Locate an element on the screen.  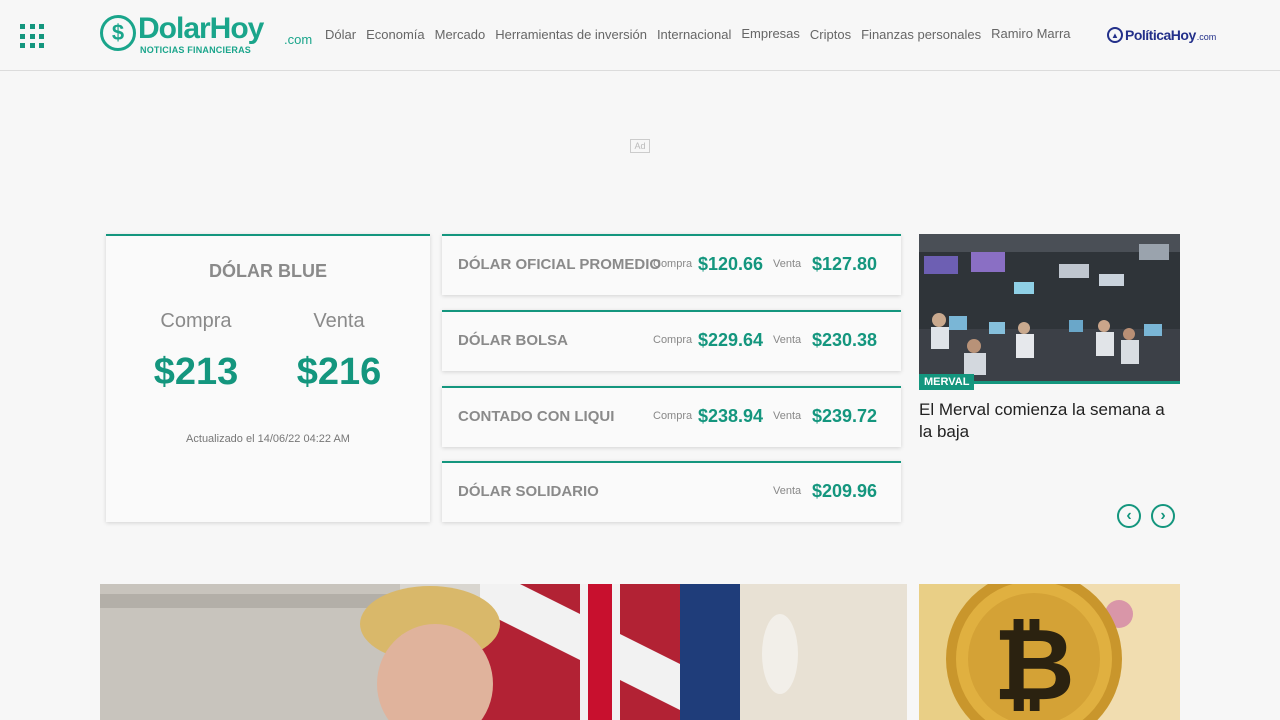
trading-floor-image is located at coordinates (1049, 307).